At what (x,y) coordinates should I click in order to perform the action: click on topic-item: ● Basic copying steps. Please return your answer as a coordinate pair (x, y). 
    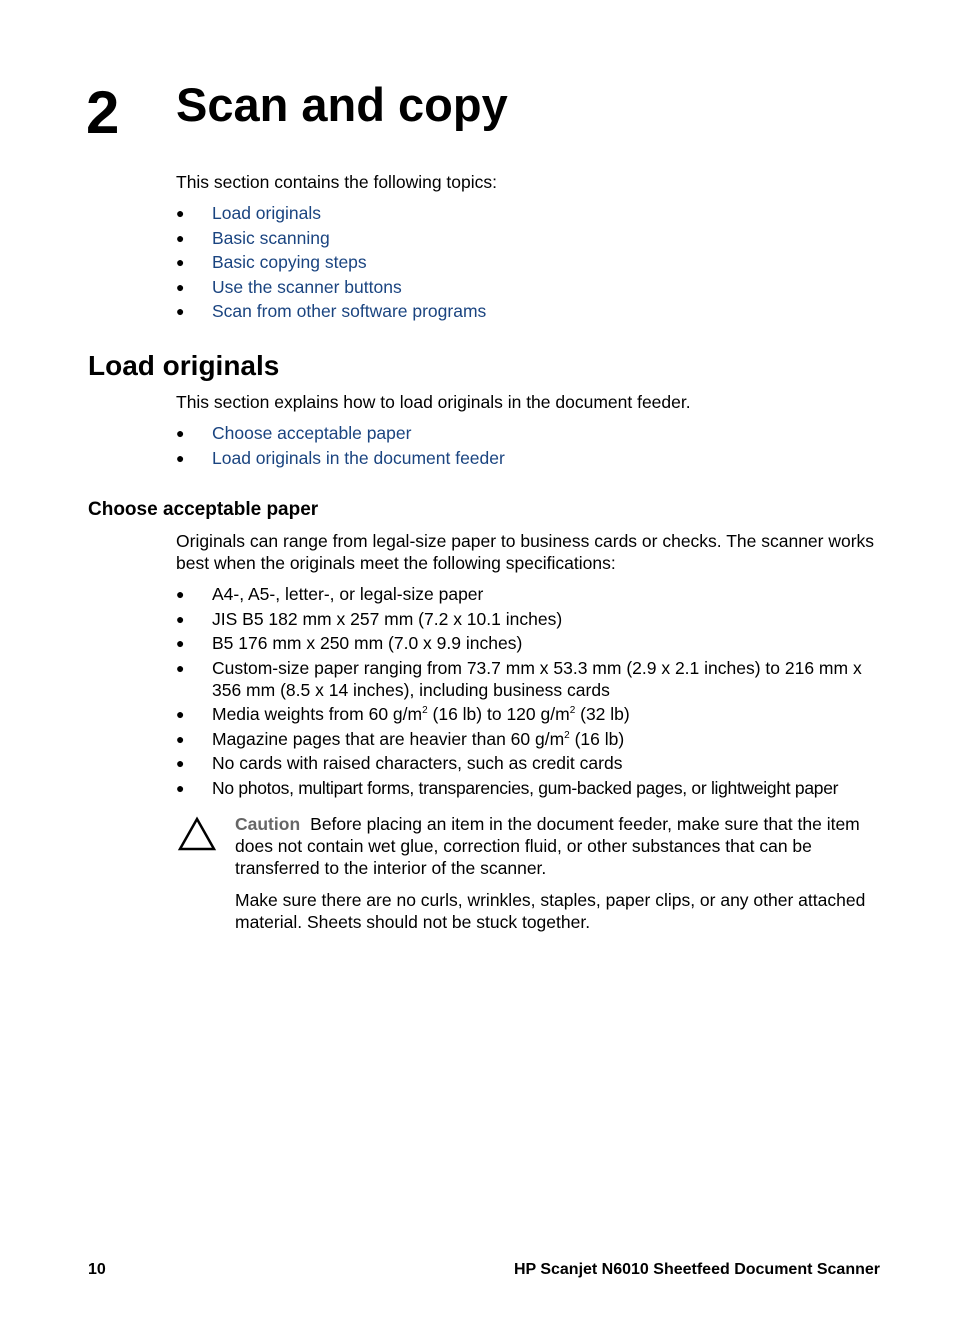
    Looking at the image, I should click on (331, 262).